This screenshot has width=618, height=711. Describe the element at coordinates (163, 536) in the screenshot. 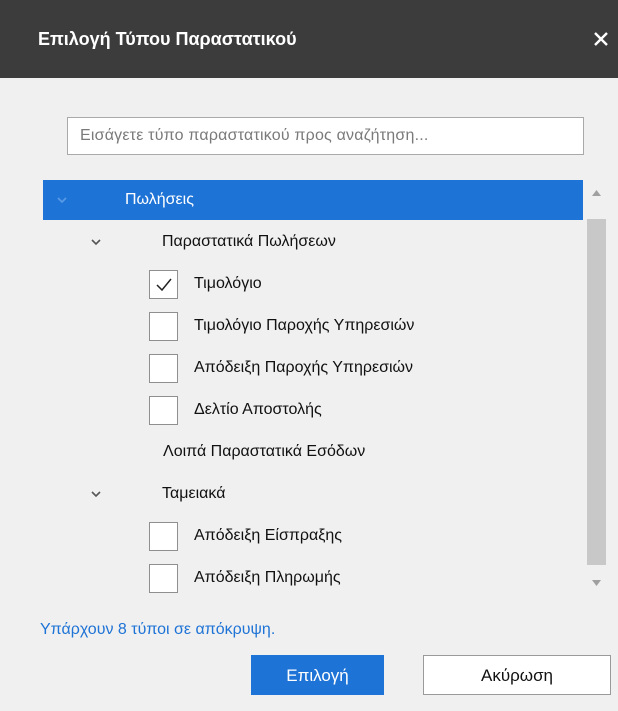

I see `collection-receipt-checkbox` at that location.